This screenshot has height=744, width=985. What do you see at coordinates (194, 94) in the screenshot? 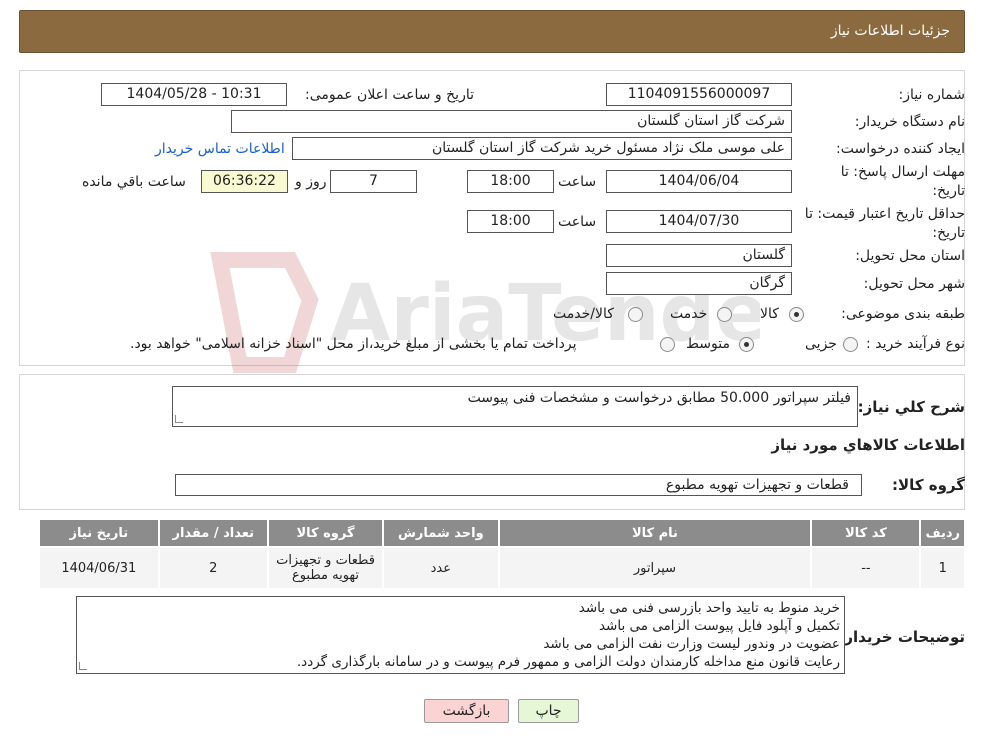
I see `announce-field: 1404/05/28 - 10:31` at bounding box center [194, 94].